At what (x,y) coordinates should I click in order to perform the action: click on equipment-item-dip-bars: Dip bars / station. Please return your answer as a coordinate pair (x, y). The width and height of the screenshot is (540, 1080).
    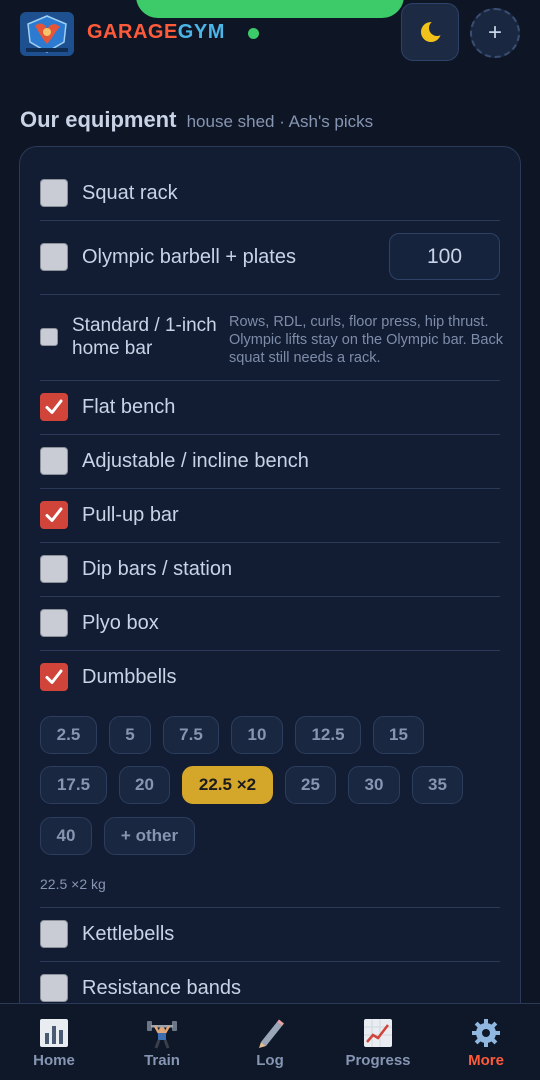
    Looking at the image, I should click on (270, 569).